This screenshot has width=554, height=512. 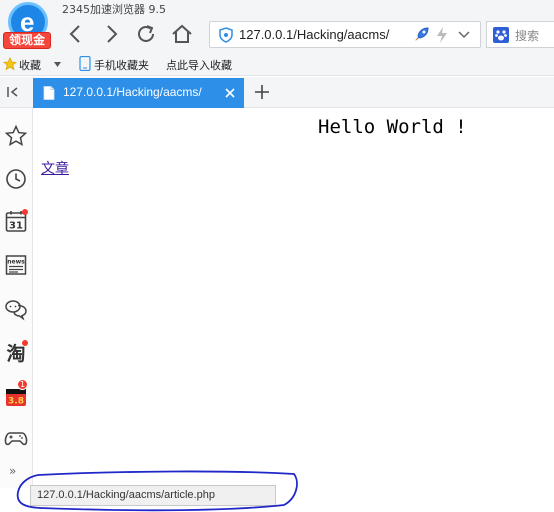 I want to click on new-tab-plus-icon, so click(x=262, y=92).